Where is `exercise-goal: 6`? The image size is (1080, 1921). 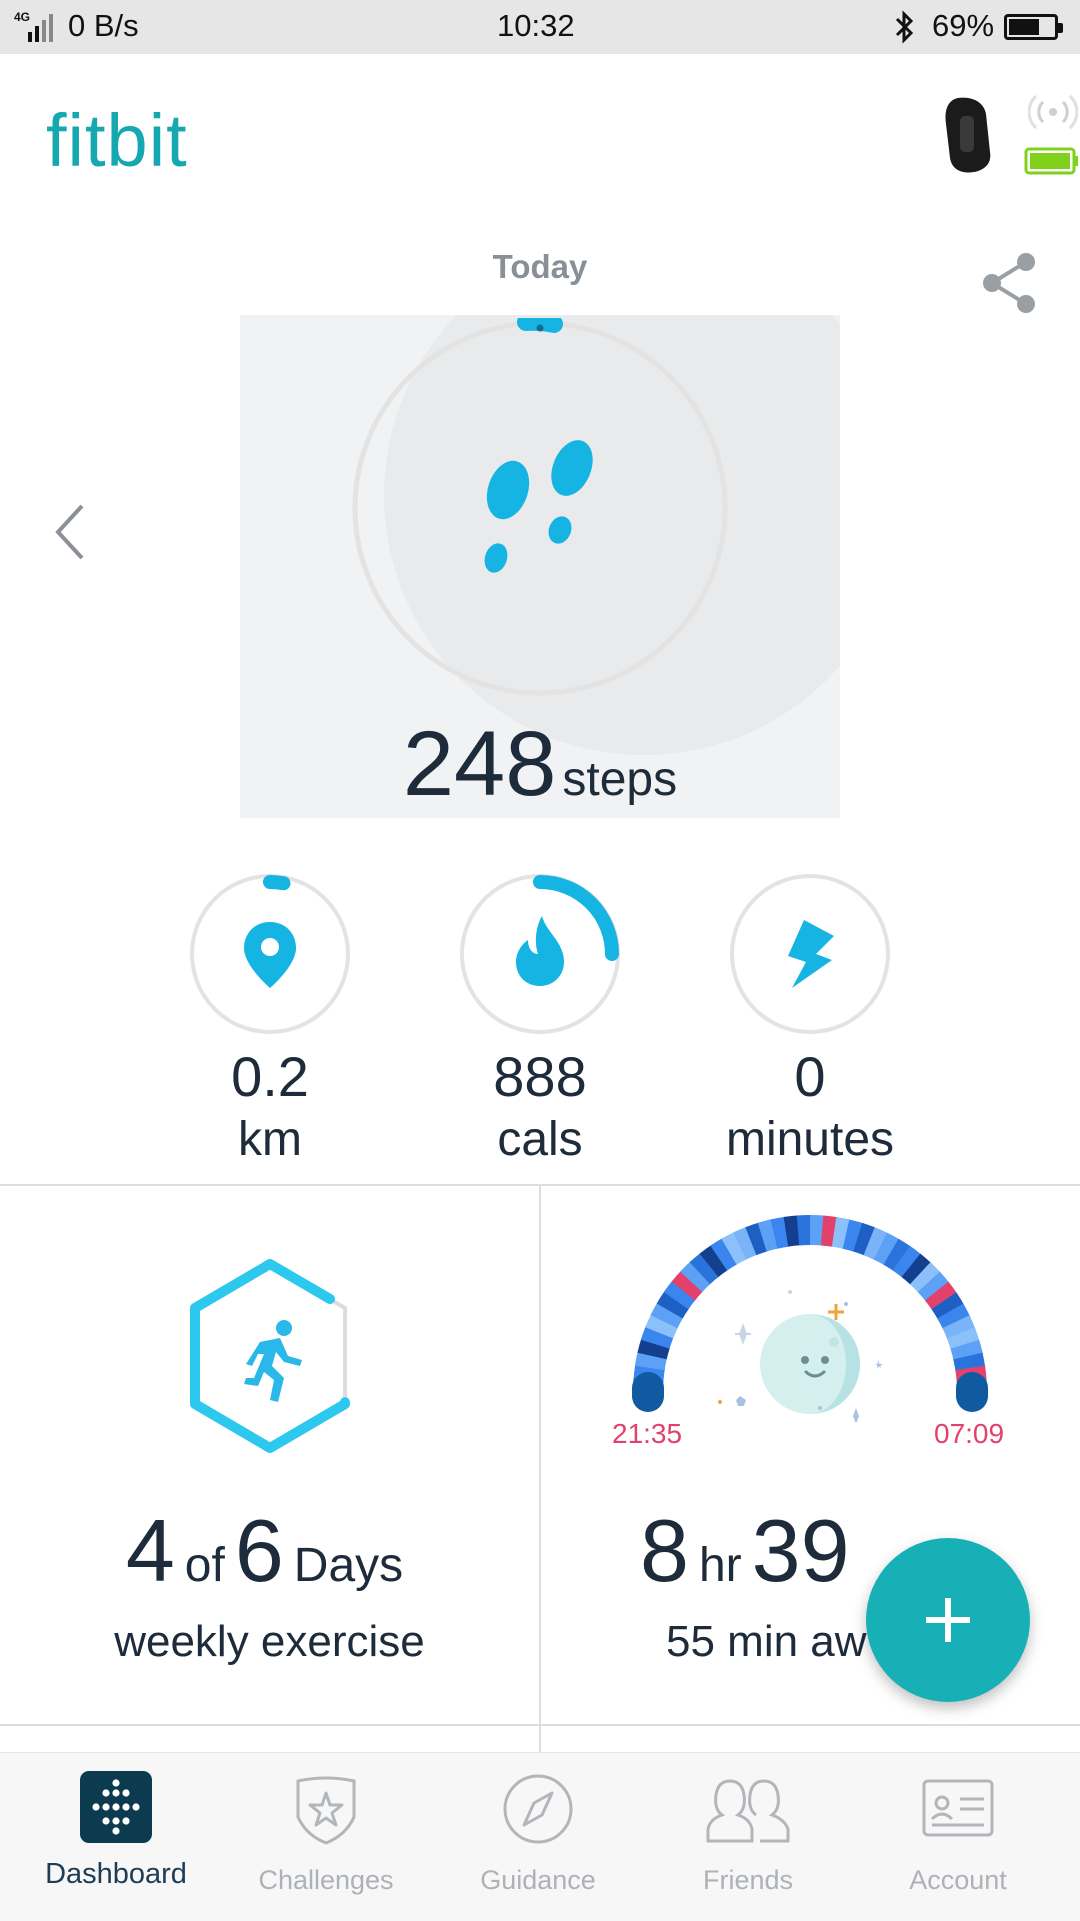
exercise-goal: 6 is located at coordinates (259, 1550).